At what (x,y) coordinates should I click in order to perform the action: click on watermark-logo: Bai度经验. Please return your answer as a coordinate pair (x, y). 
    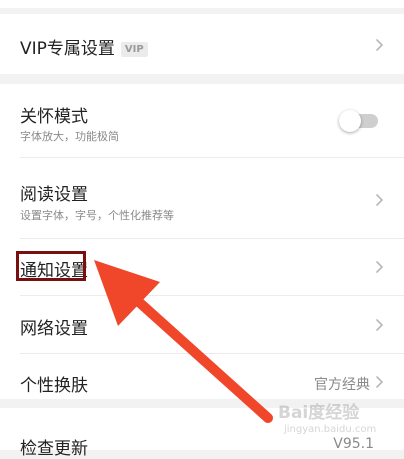
    Looking at the image, I should click on (319, 413).